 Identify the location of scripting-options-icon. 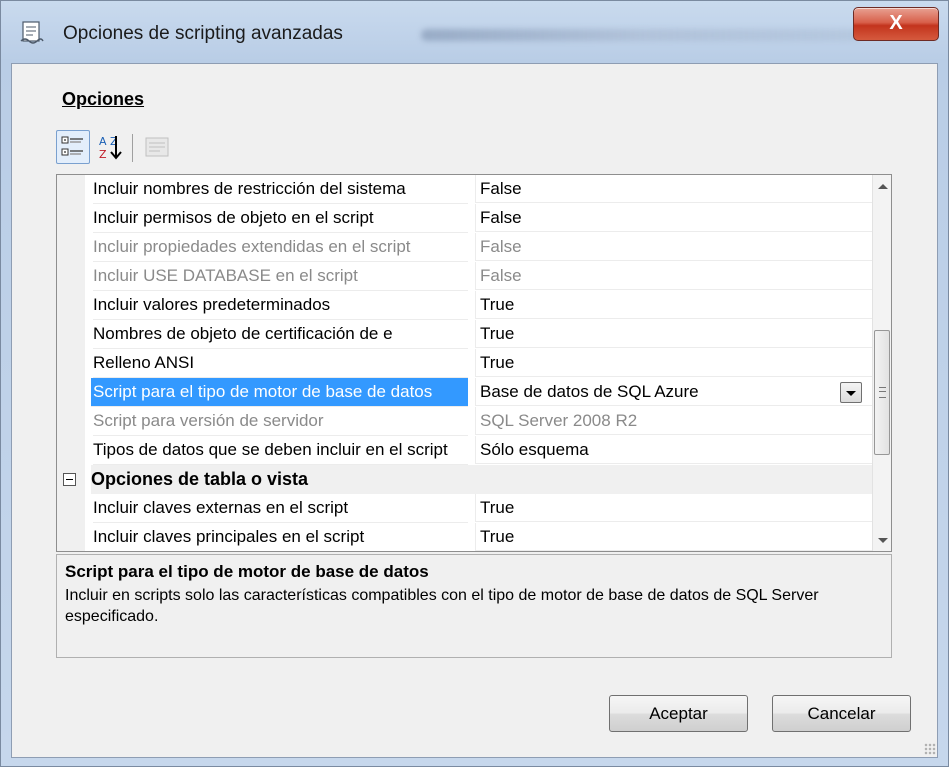
(32, 32).